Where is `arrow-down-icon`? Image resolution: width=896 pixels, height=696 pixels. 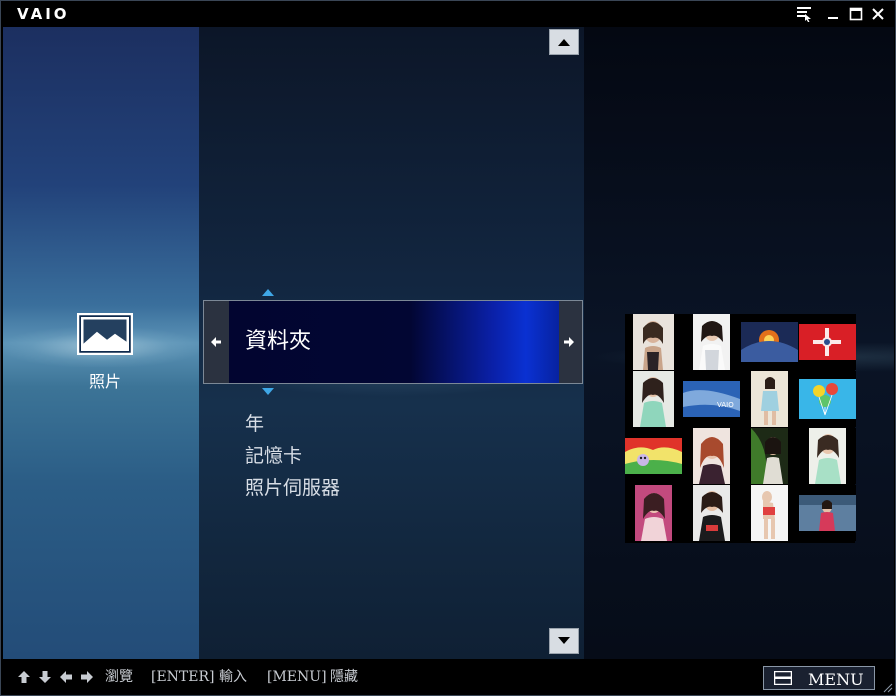 arrow-down-icon is located at coordinates (45, 677).